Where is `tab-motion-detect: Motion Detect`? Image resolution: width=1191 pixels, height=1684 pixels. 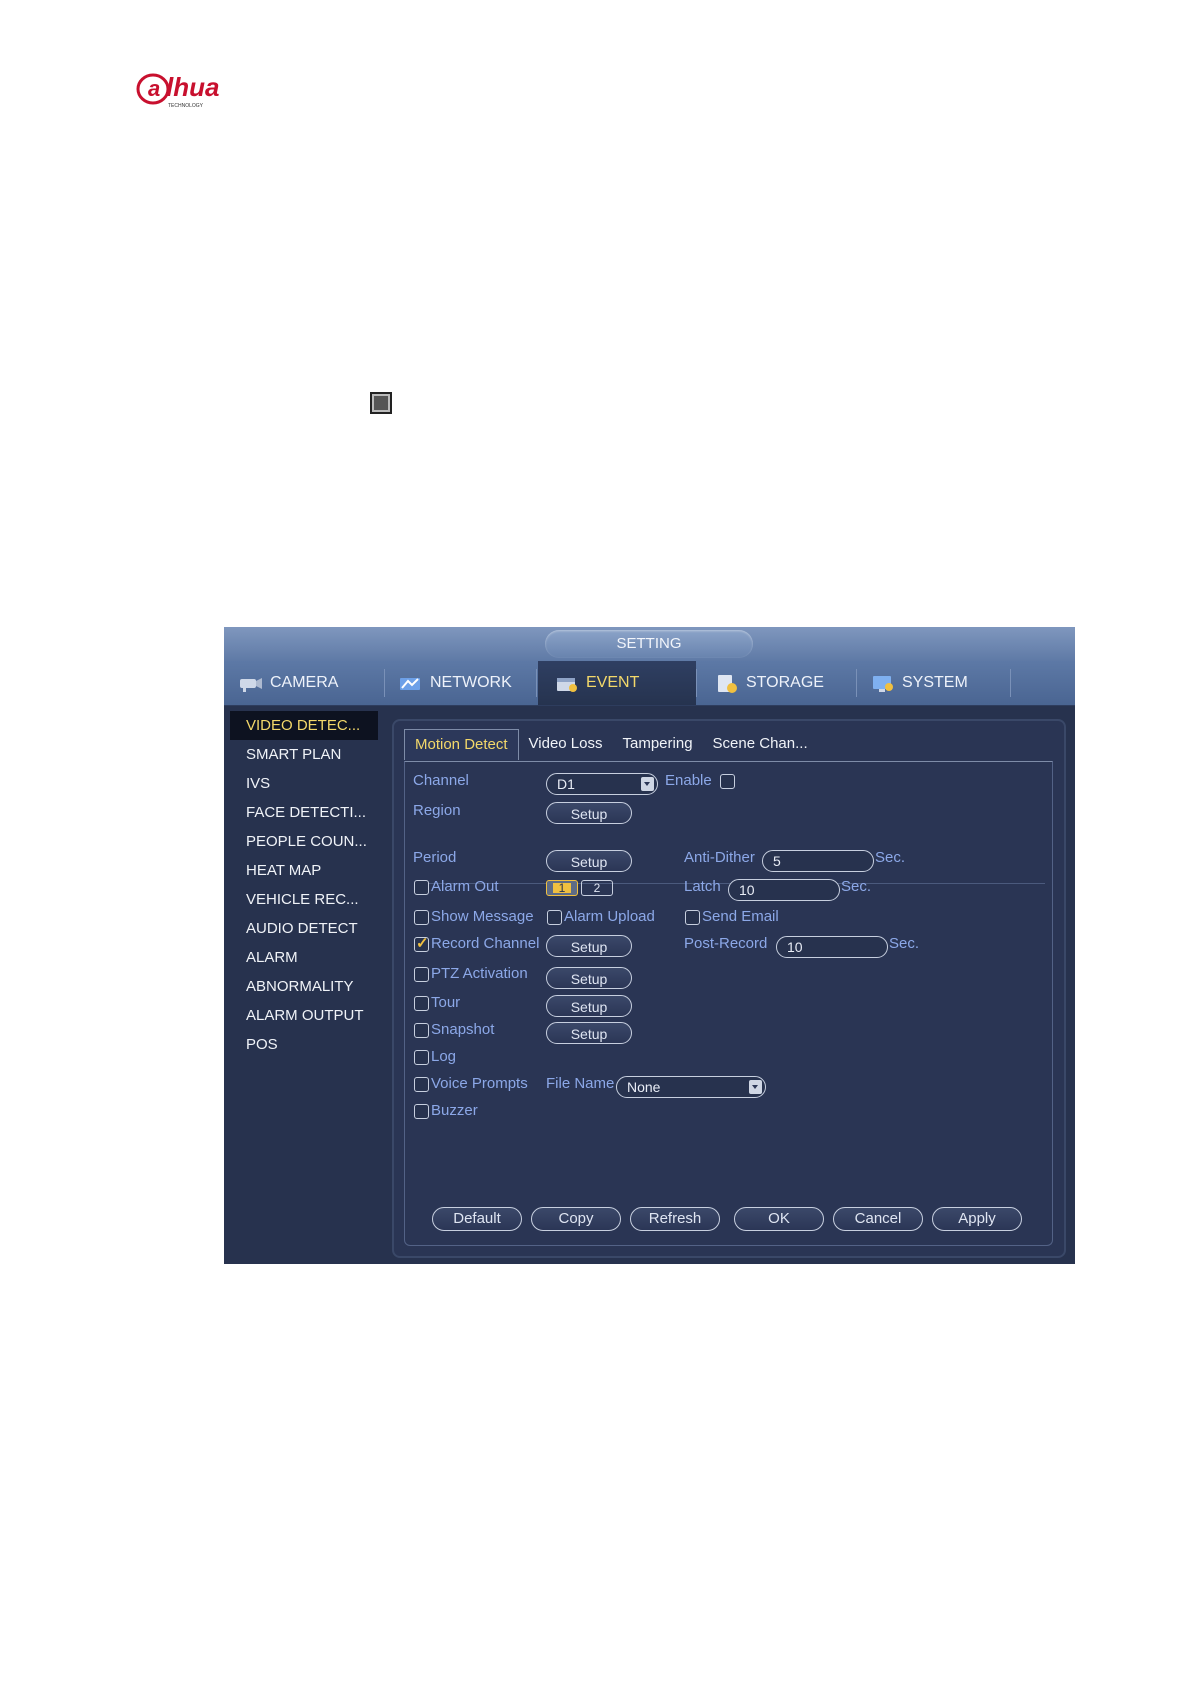
tab-motion-detect: Motion Detect is located at coordinates (461, 744).